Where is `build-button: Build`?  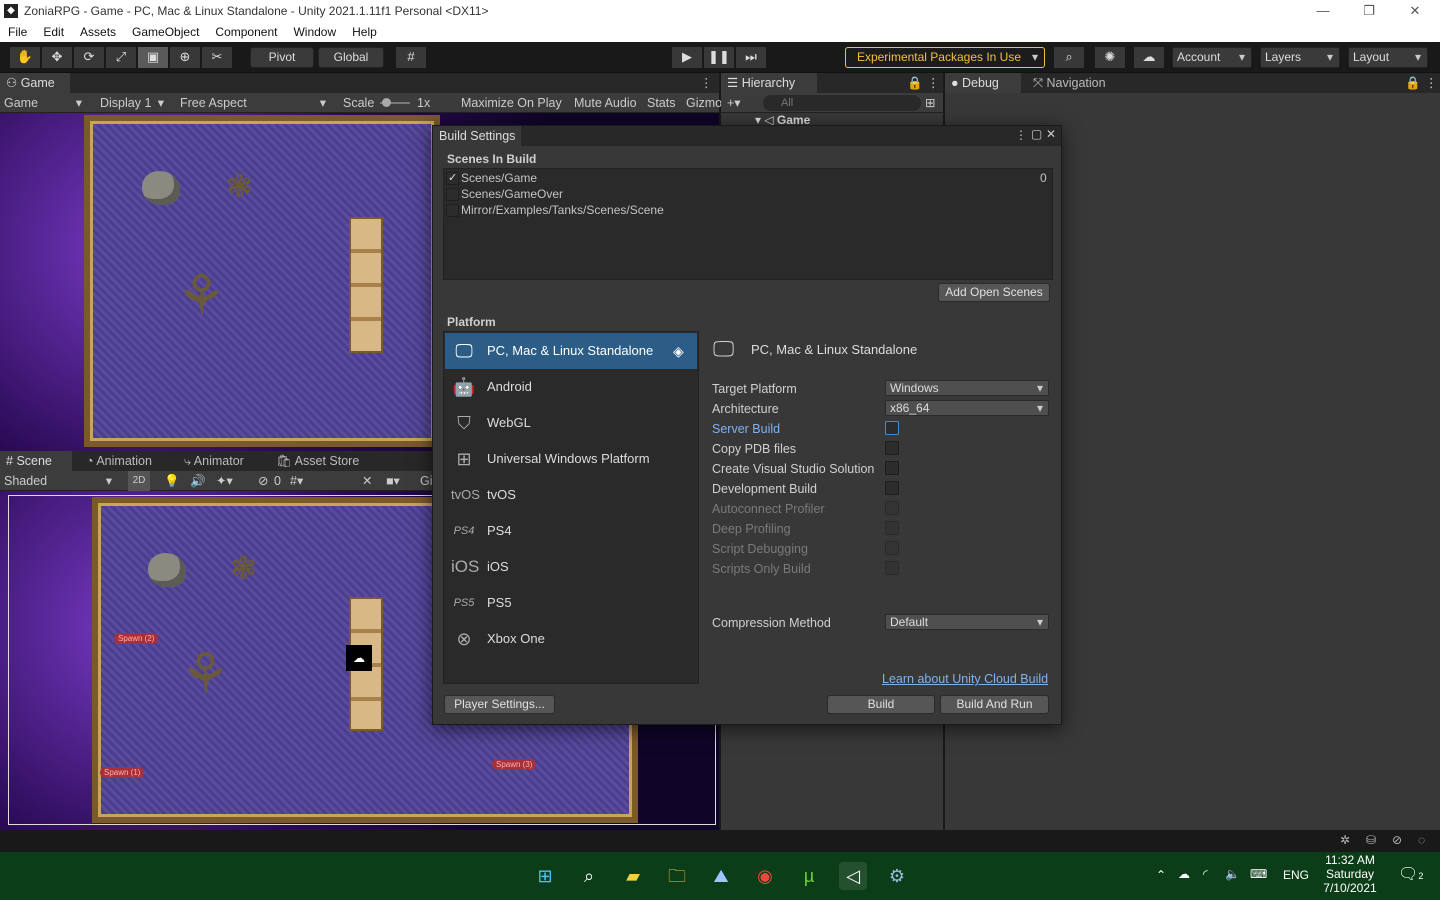 build-button: Build is located at coordinates (881, 704).